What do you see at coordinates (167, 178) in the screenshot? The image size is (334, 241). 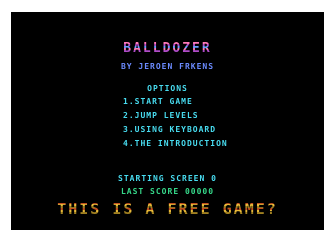 I see `starting-screen-label: STARTING SCREEN 0` at bounding box center [167, 178].